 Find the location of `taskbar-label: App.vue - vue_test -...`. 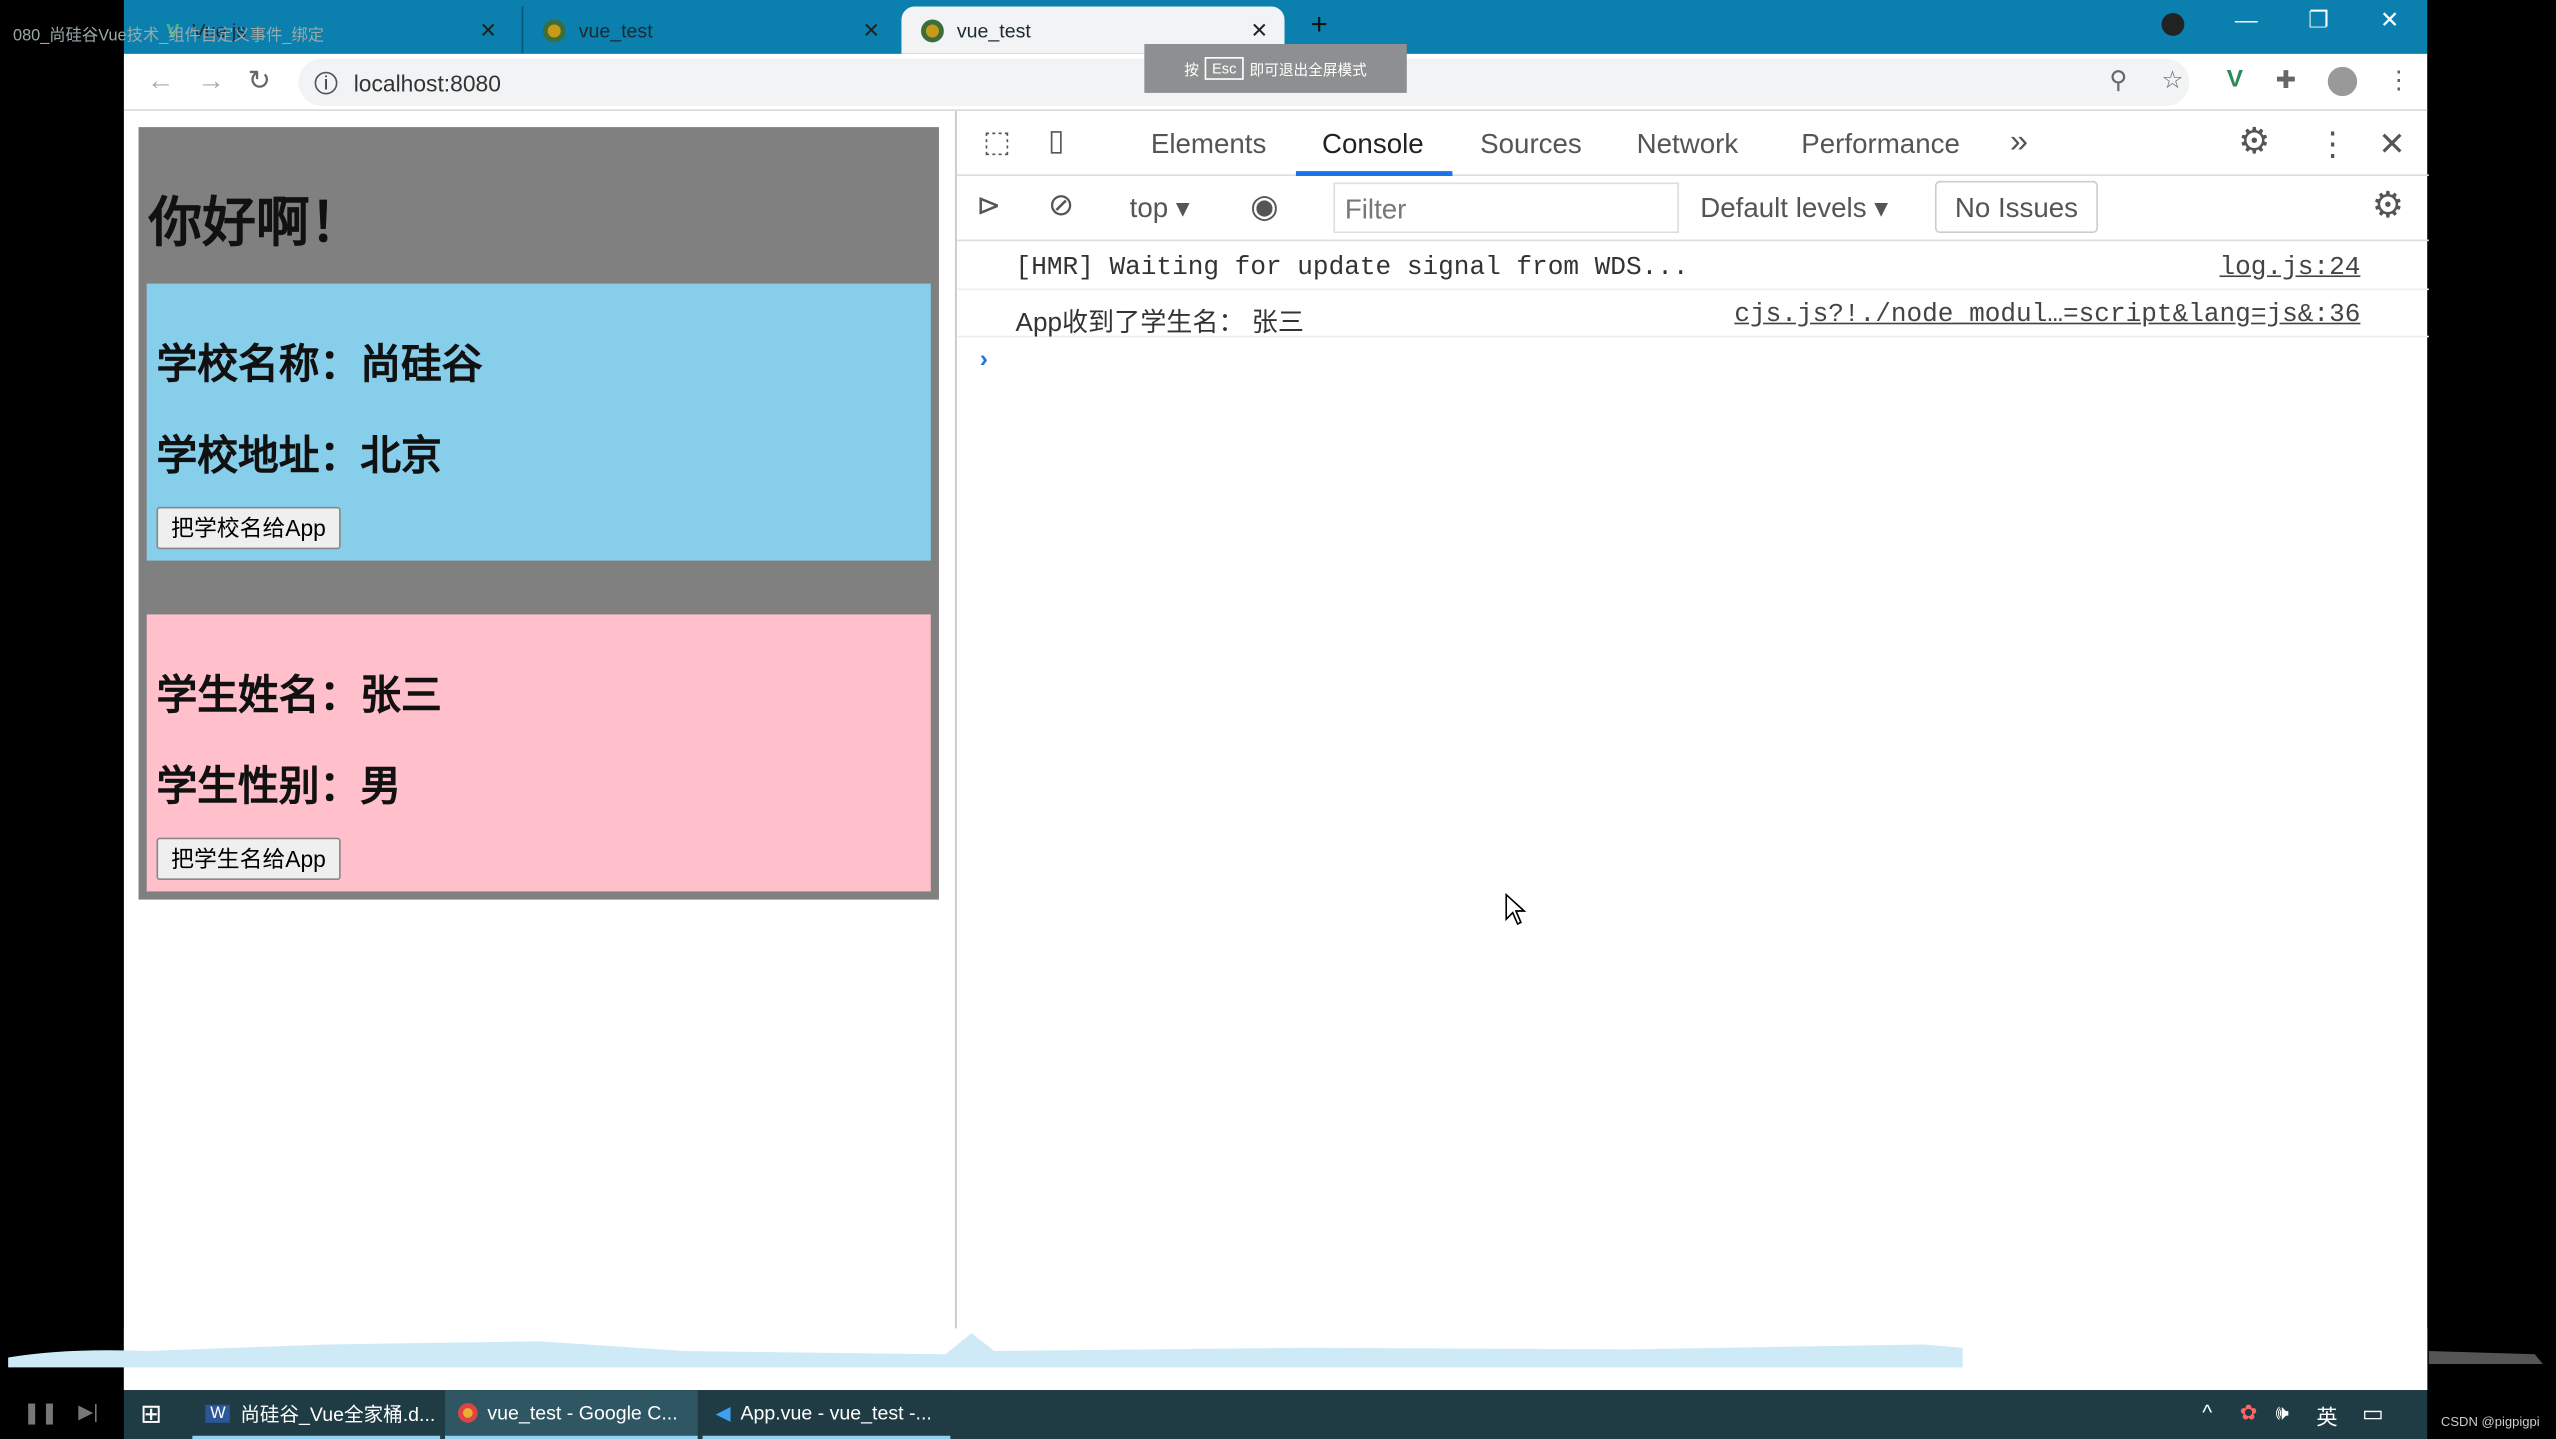

taskbar-label: App.vue - vue_test -... is located at coordinates (836, 1413).